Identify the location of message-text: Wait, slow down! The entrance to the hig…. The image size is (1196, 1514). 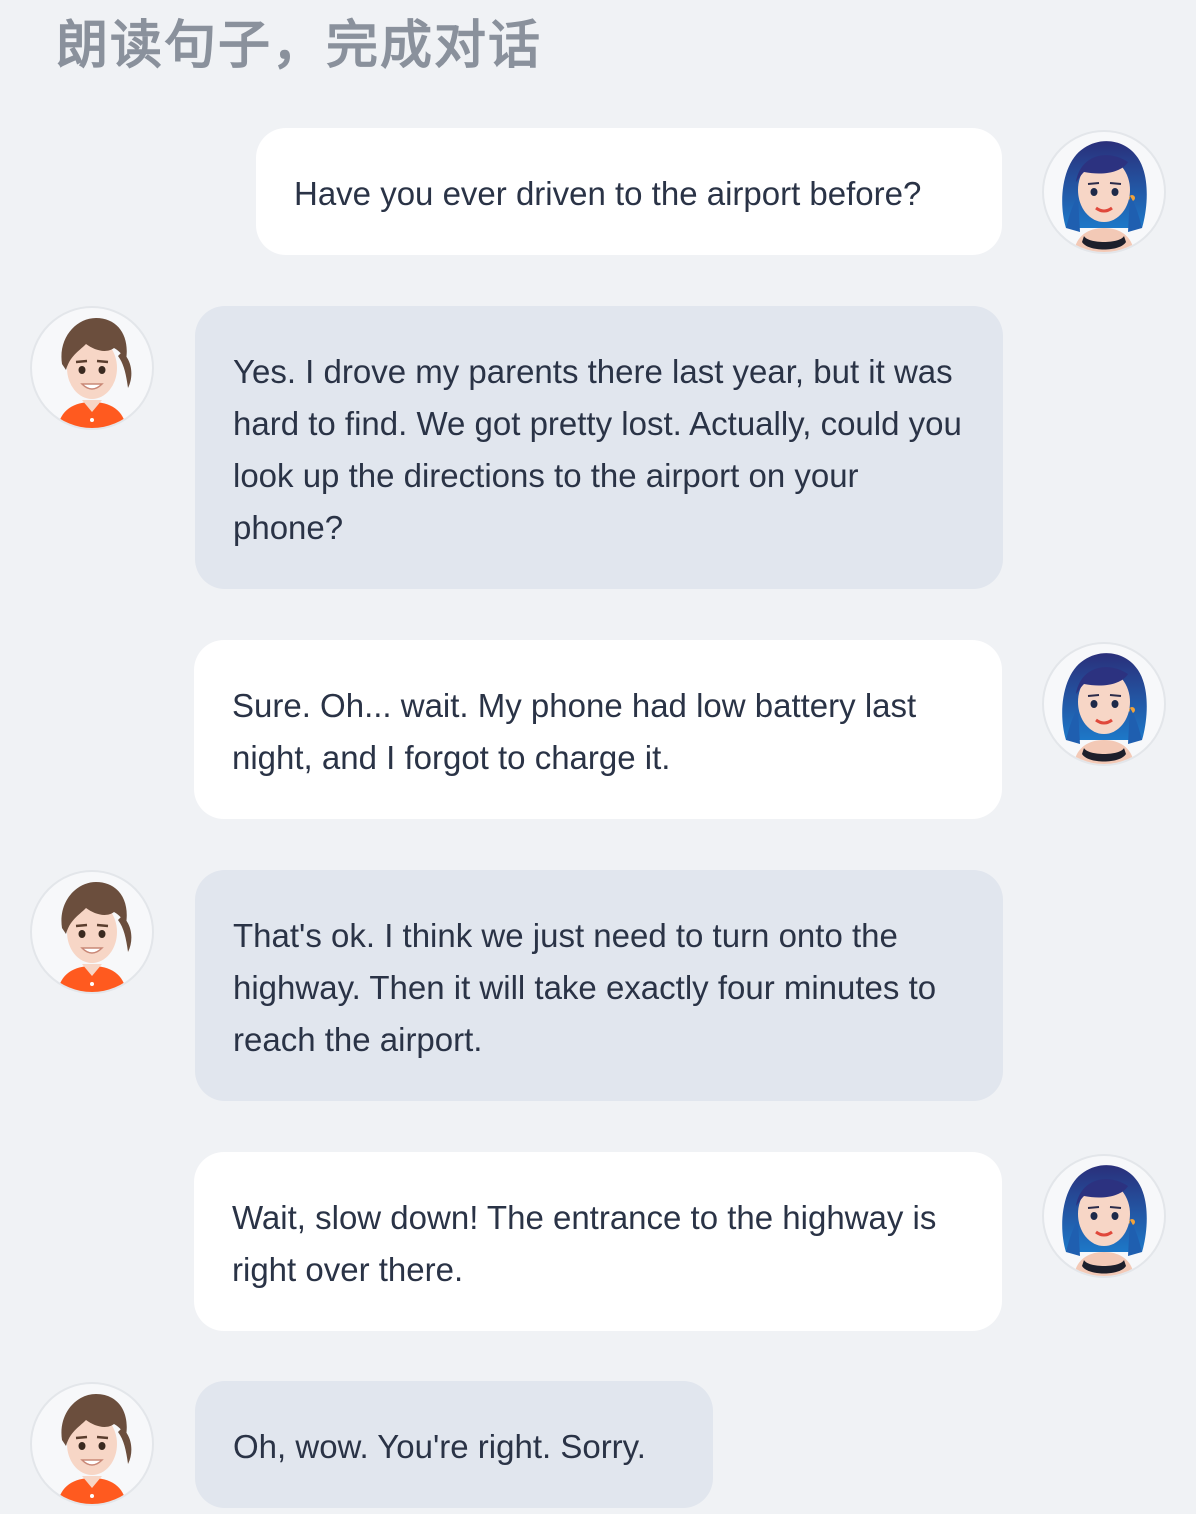
(584, 1243).